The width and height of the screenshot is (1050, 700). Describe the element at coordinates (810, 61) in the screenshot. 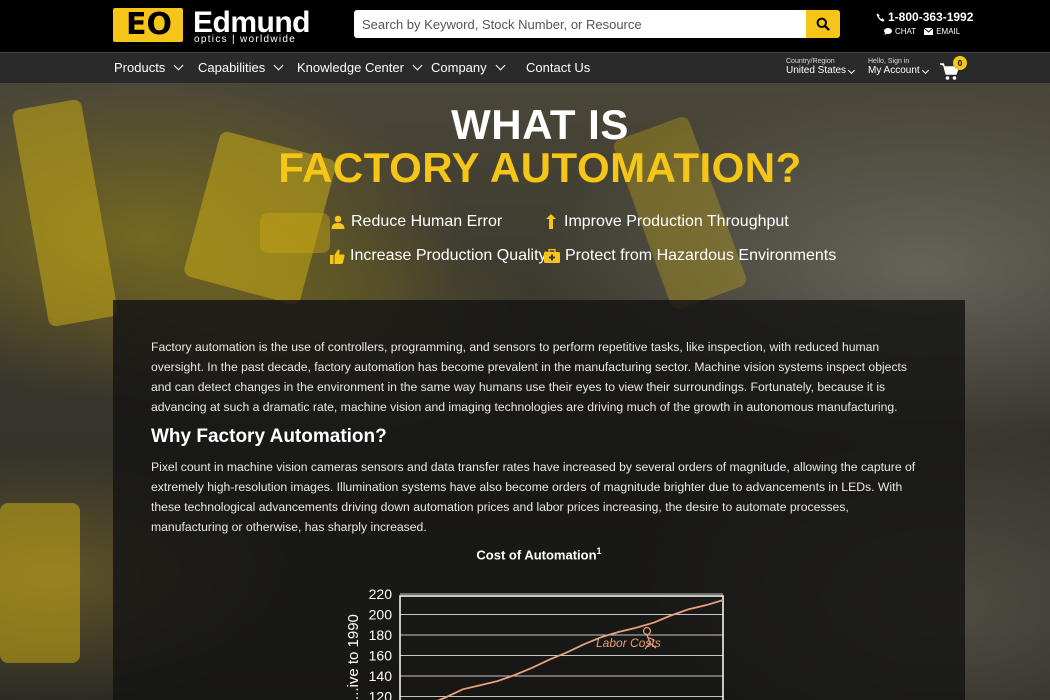

I see `region-label: Country/Region` at that location.